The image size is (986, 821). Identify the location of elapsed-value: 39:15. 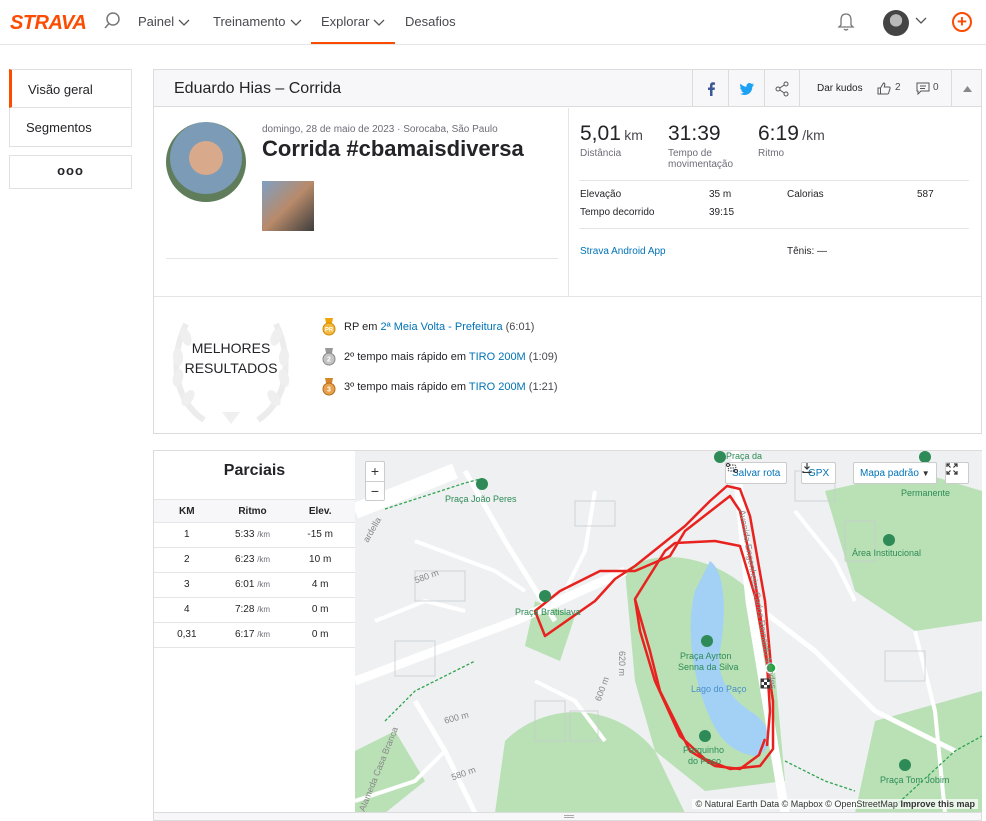
(722, 212).